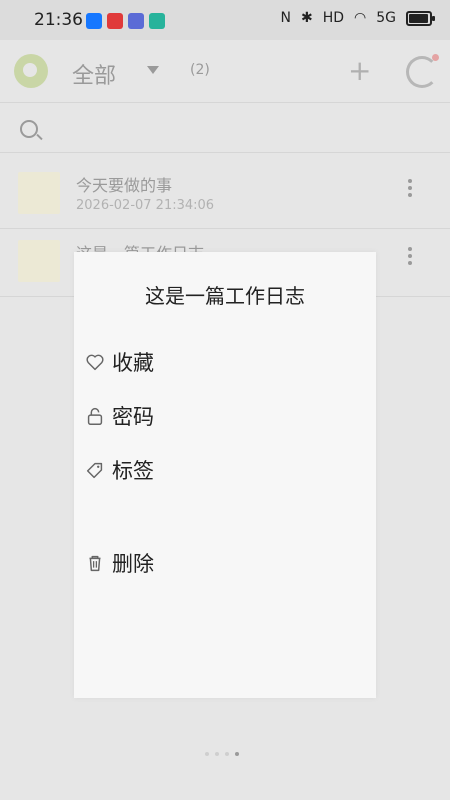 Image resolution: width=450 pixels, height=800 pixels. Describe the element at coordinates (95, 362) in the screenshot. I see `heart-icon` at that location.